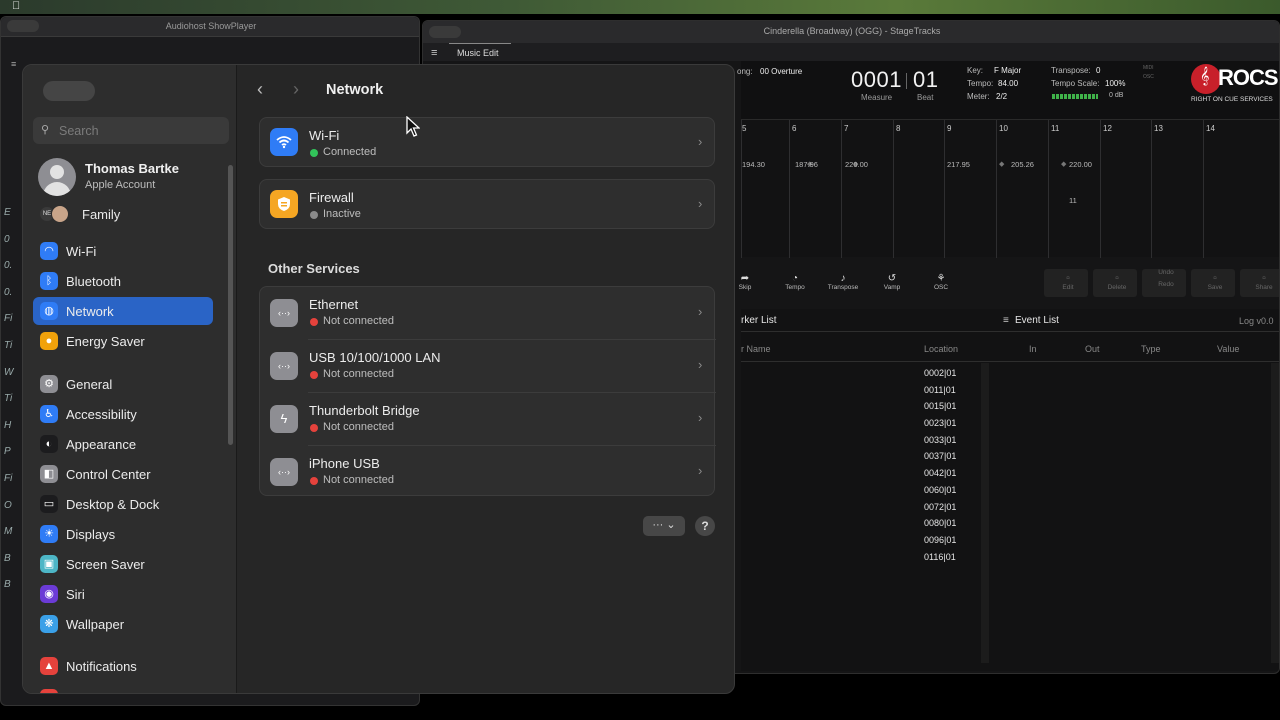 The image size is (1280, 720). I want to click on firewall-status: Inactive, so click(342, 214).